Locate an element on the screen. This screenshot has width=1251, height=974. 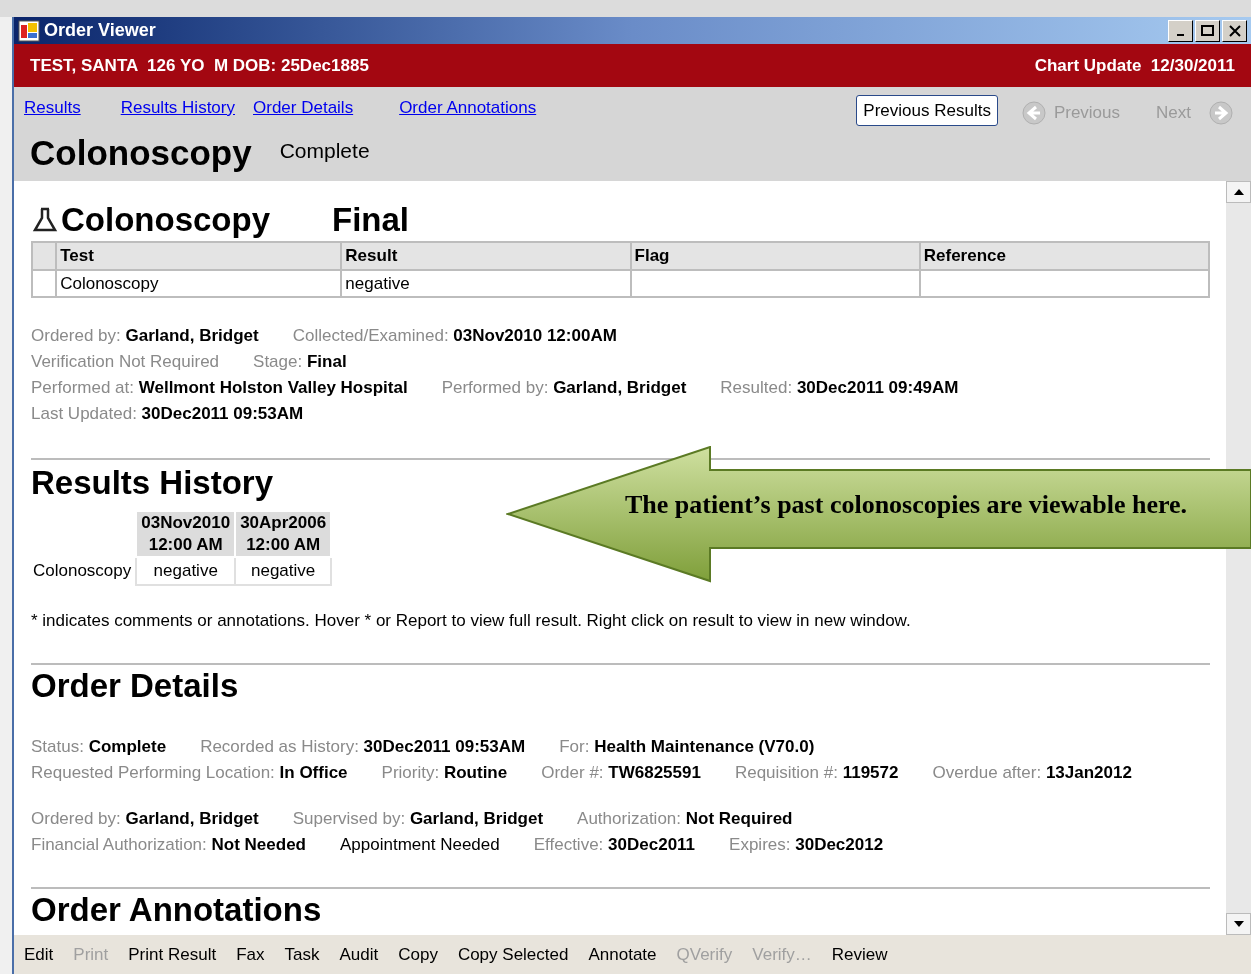
field-text: Order #: TW6825591 is located at coordinates (621, 773).